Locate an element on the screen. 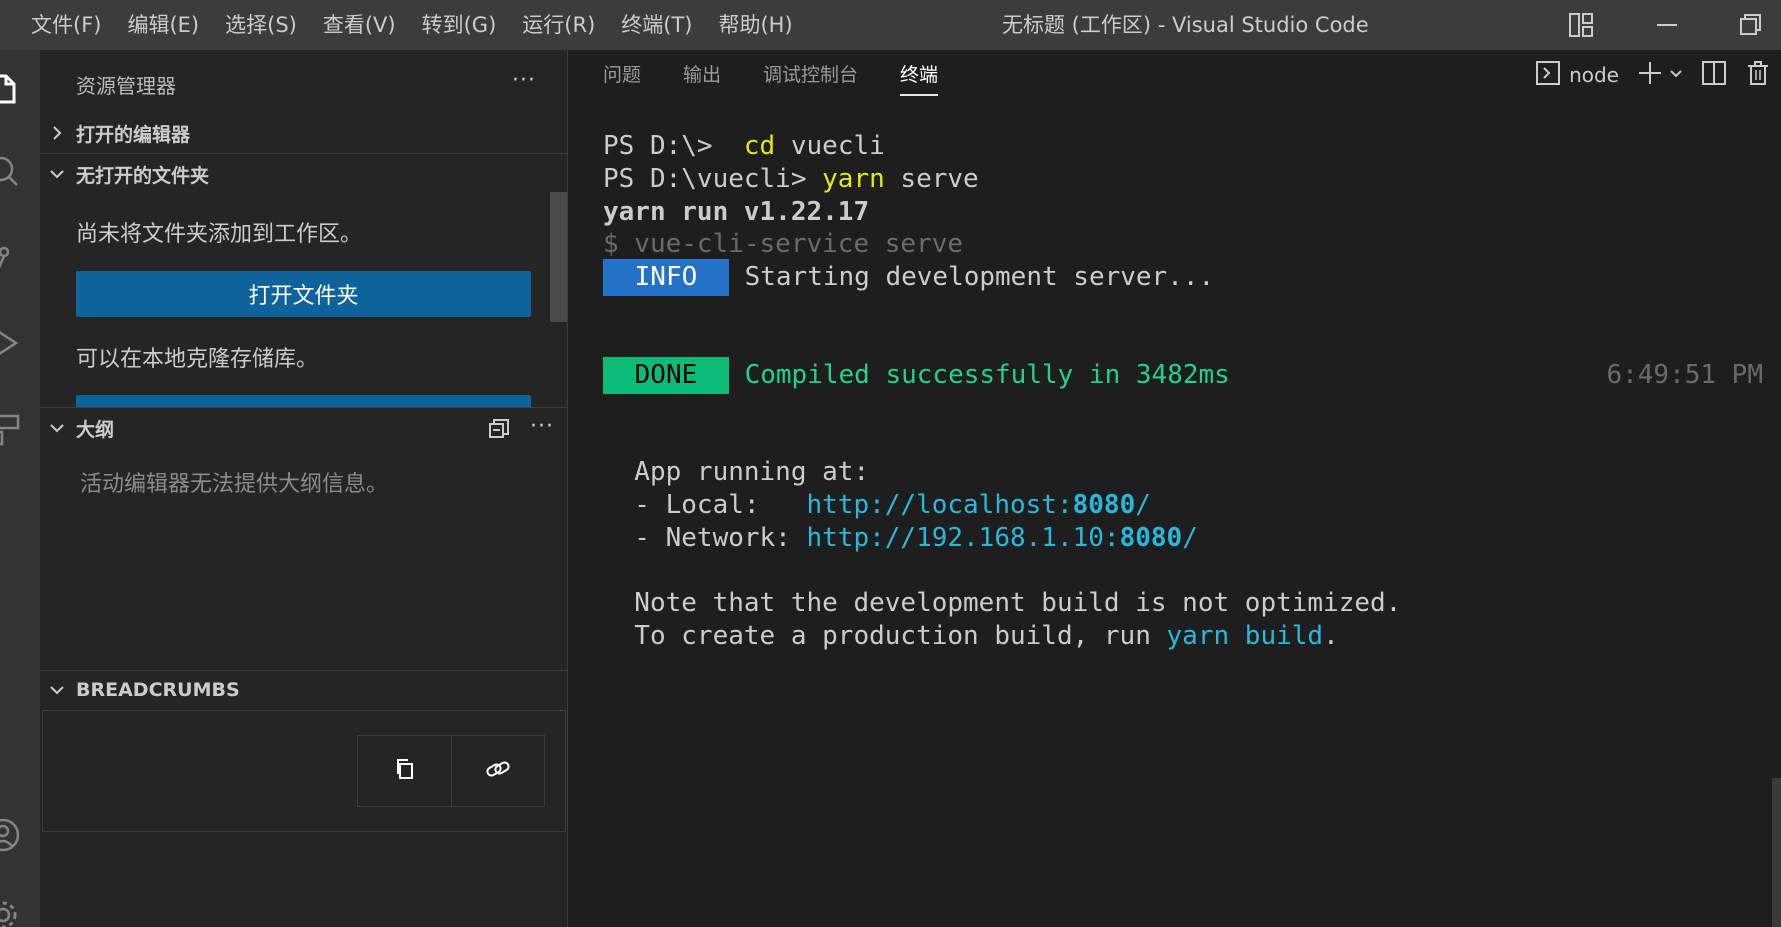  network-label: - Network: is located at coordinates (705, 538).